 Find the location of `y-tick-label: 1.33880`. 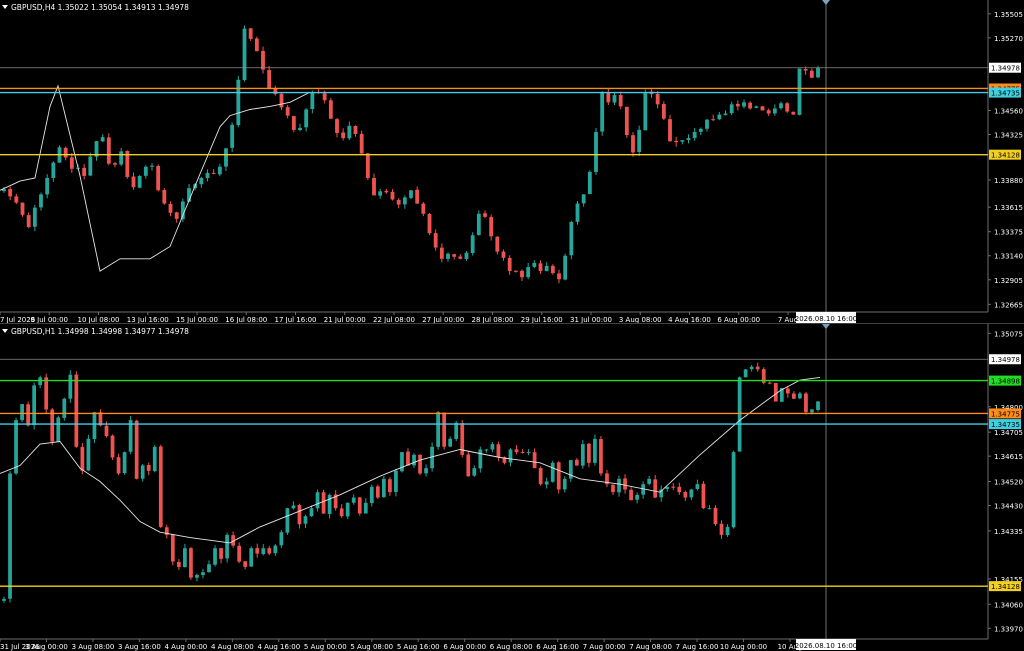

y-tick-label: 1.33880 is located at coordinates (1008, 181).